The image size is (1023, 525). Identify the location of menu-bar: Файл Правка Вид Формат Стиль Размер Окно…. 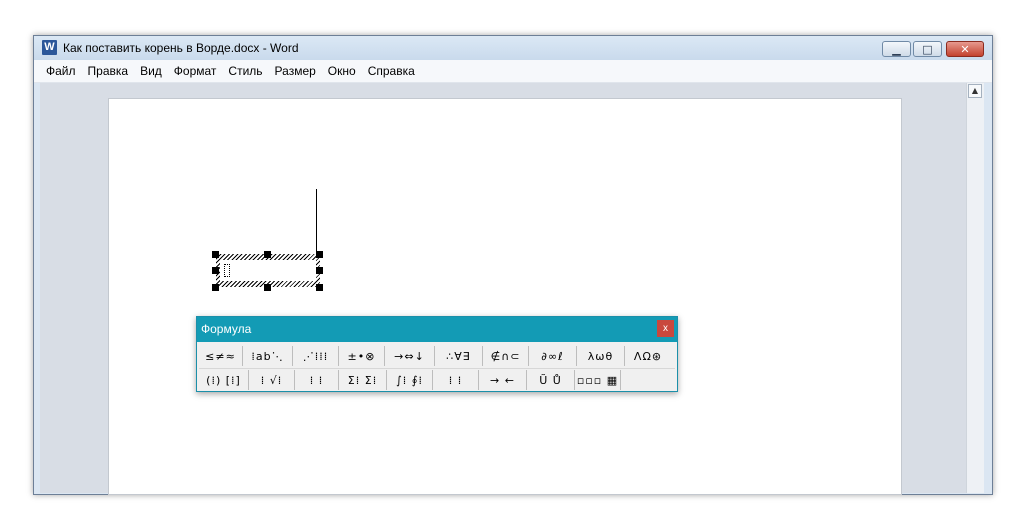
(513, 71).